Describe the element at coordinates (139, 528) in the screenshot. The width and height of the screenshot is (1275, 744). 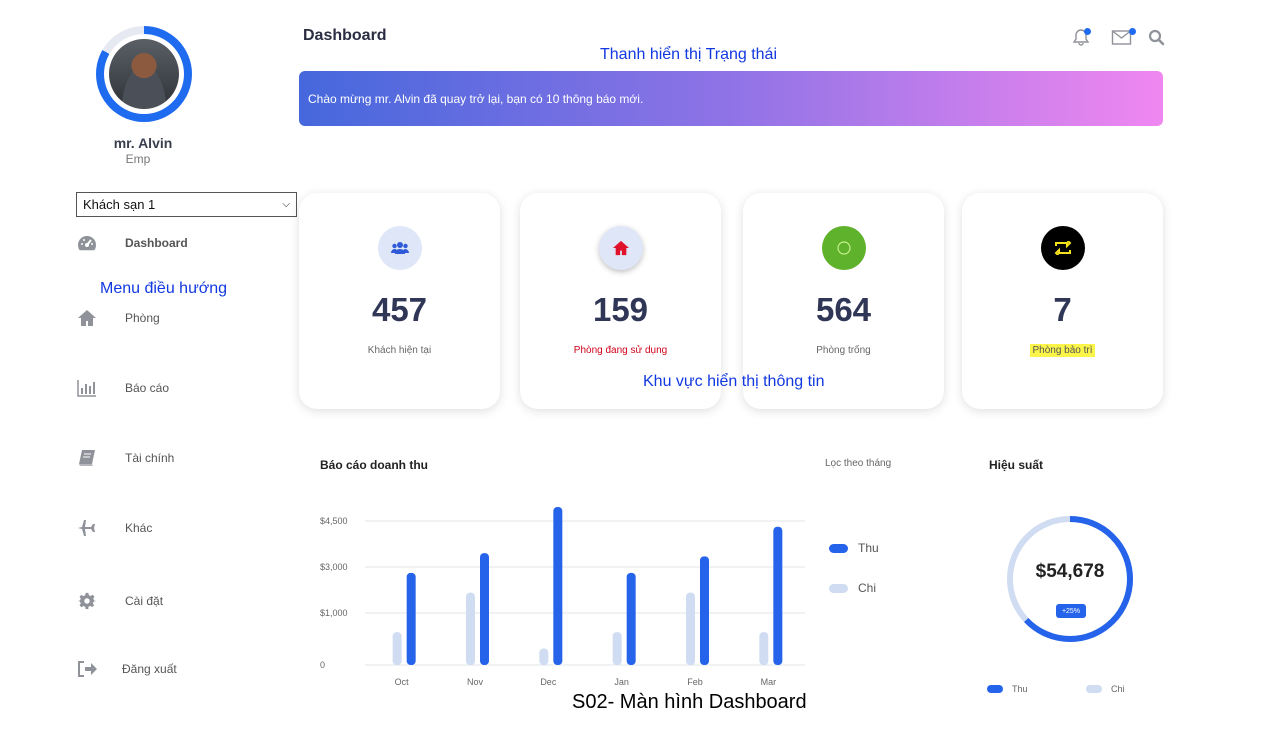
I see `sidebar-item-label: Khác` at that location.